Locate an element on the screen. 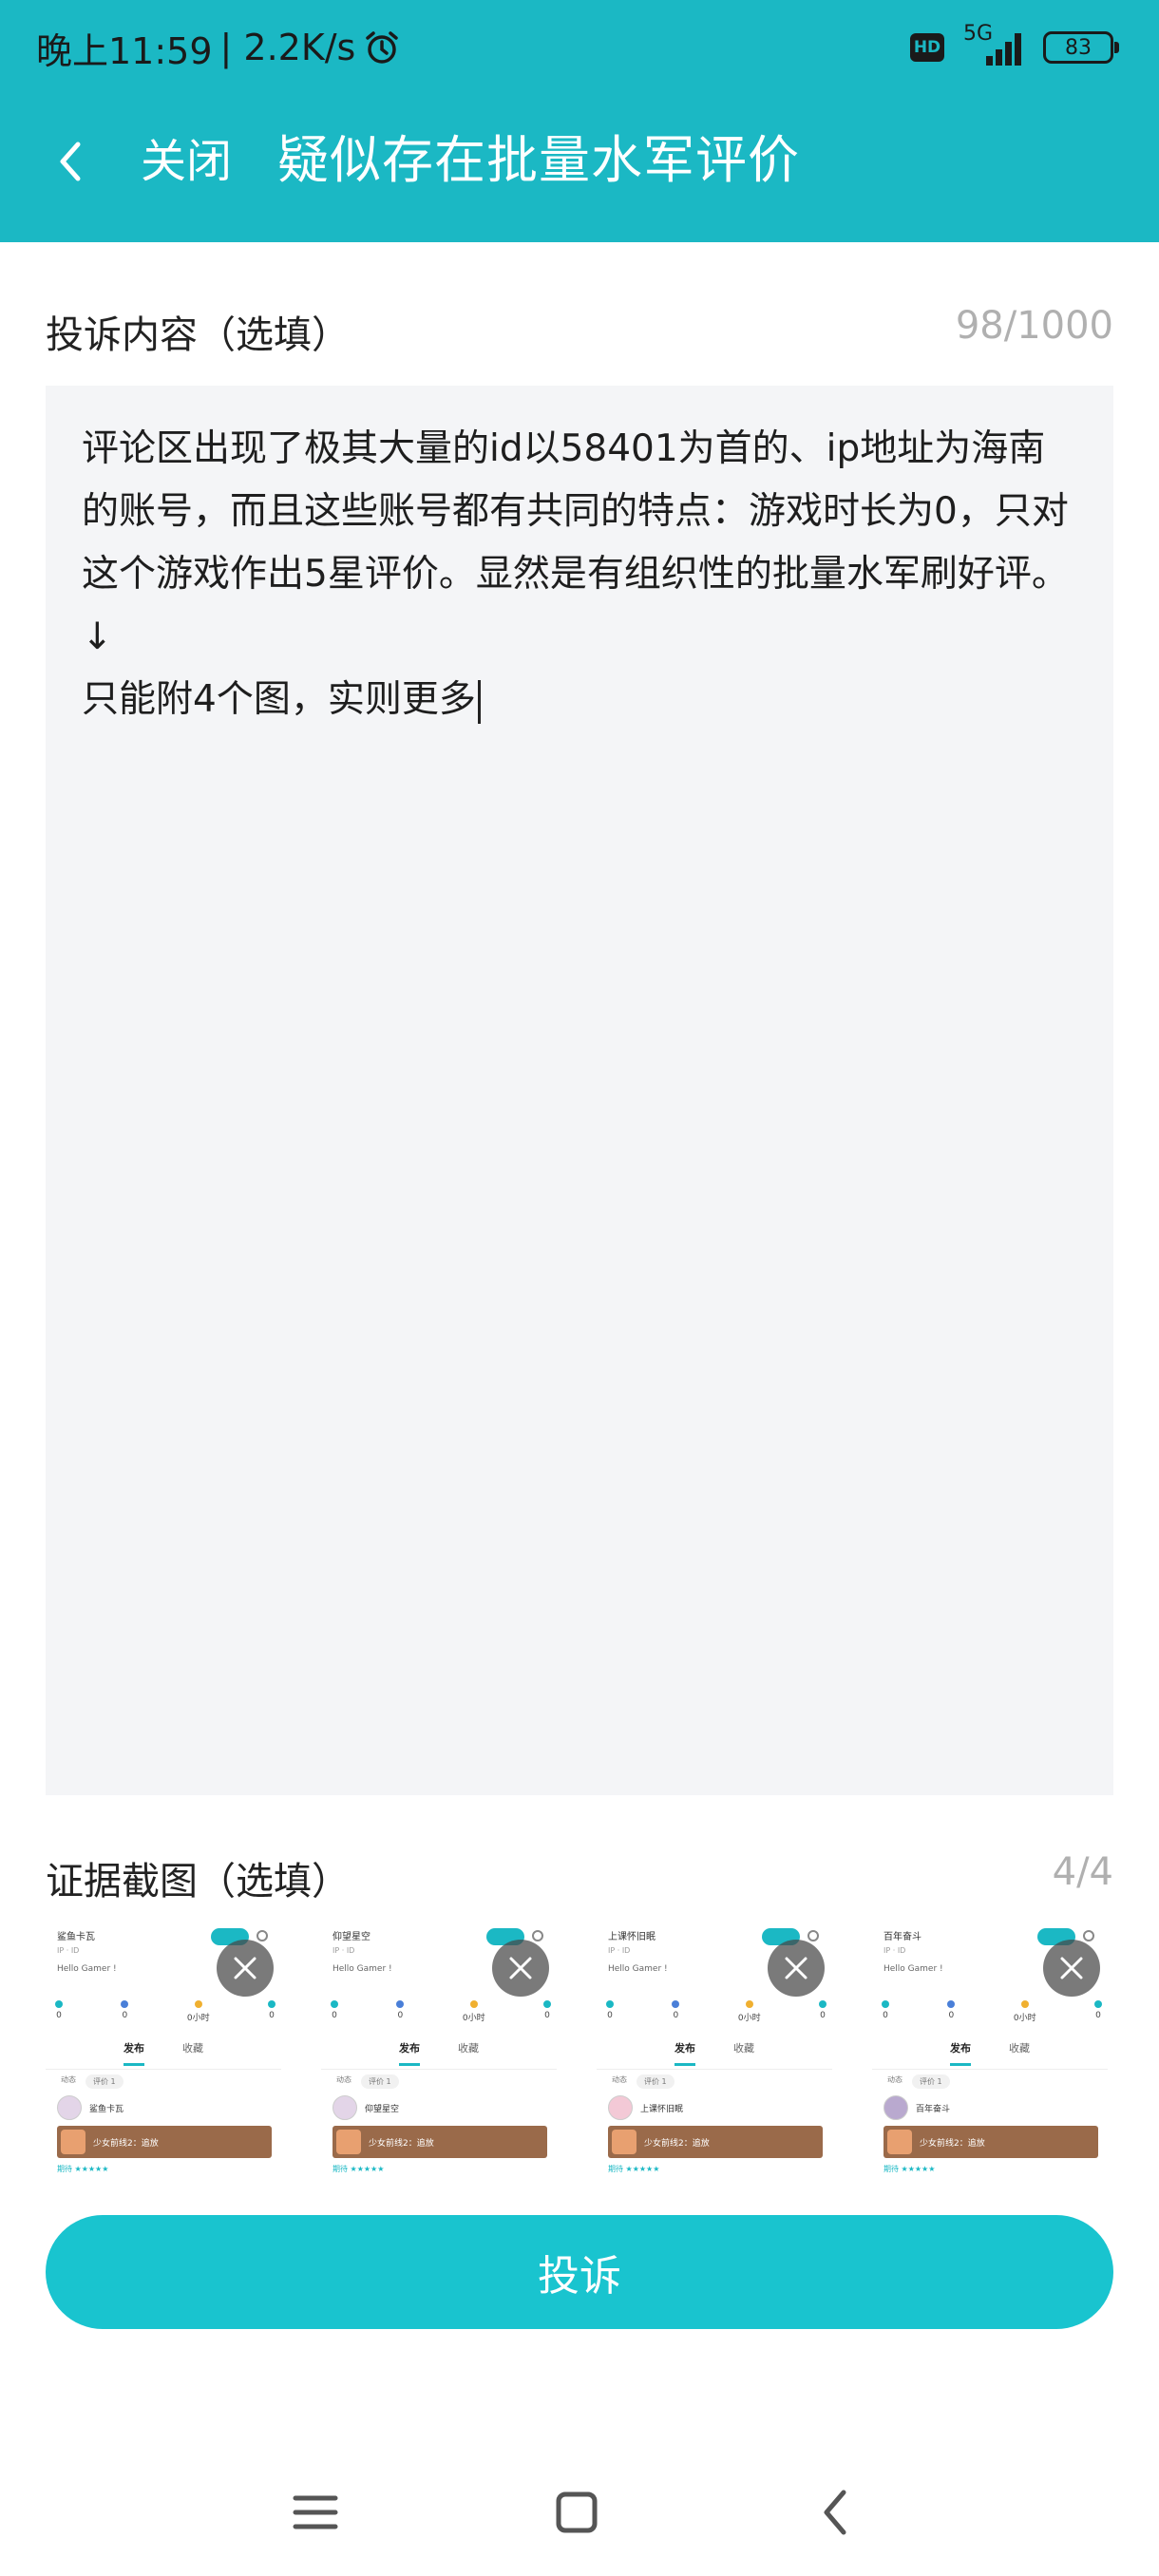 The height and width of the screenshot is (2576, 1159). menu-icon is located at coordinates (315, 2512).